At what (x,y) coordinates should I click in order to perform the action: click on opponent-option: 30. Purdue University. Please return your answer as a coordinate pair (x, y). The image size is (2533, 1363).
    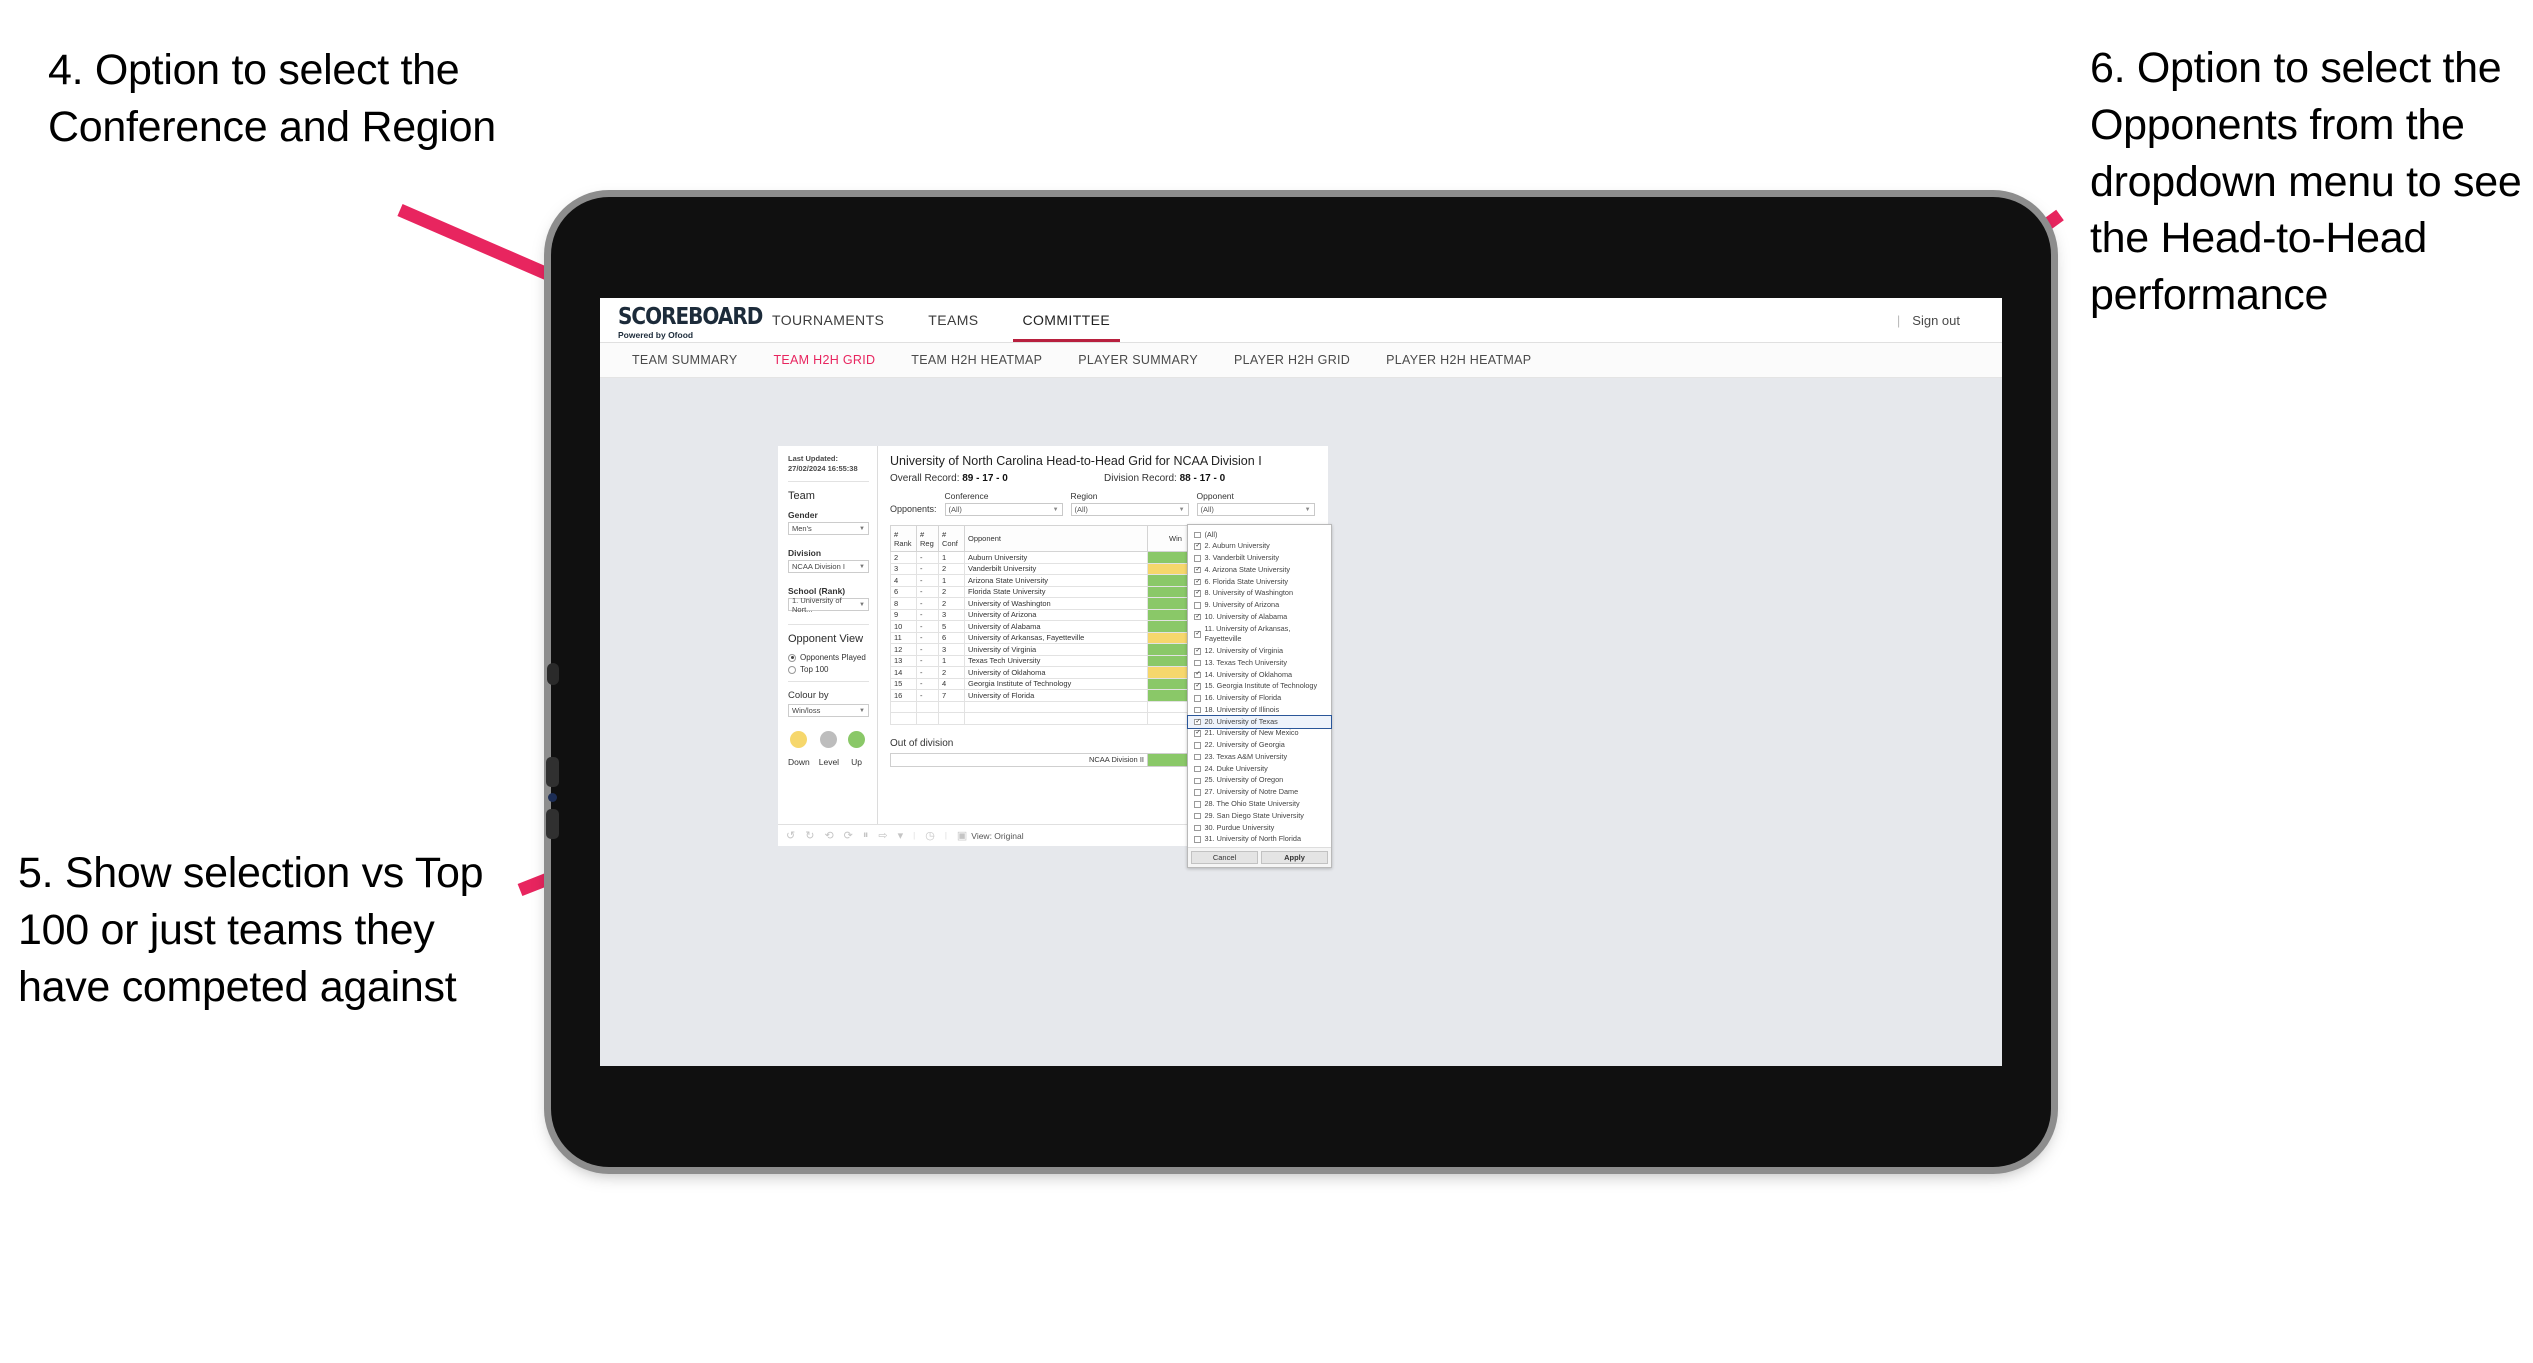
    Looking at the image, I should click on (1259, 828).